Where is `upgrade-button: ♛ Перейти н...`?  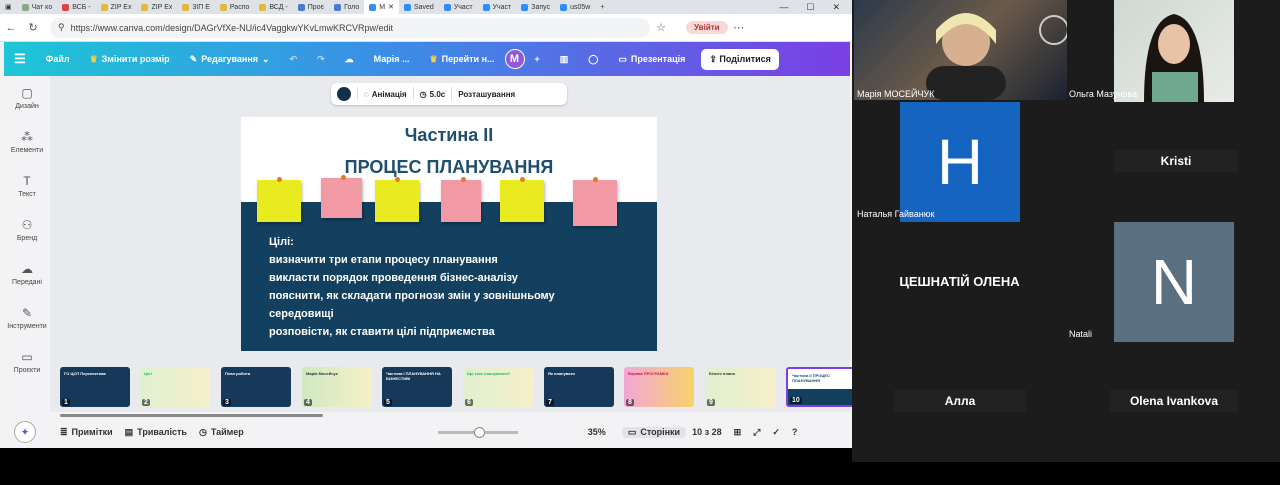 upgrade-button: ♛ Перейти н... is located at coordinates (462, 59).